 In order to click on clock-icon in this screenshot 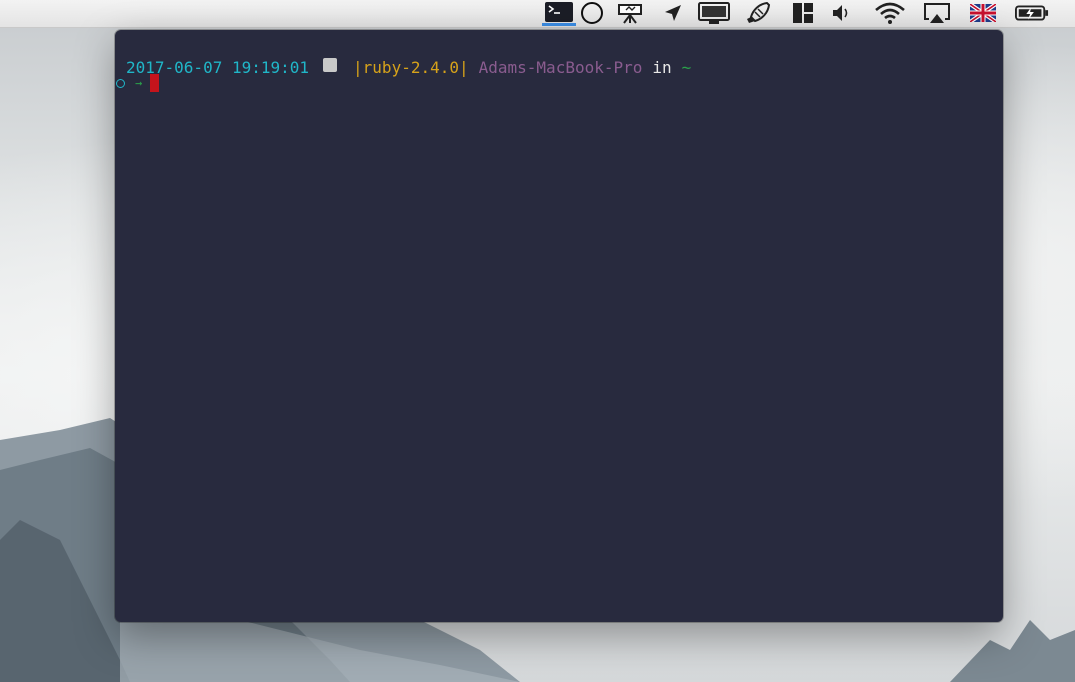, I will do `click(330, 65)`.